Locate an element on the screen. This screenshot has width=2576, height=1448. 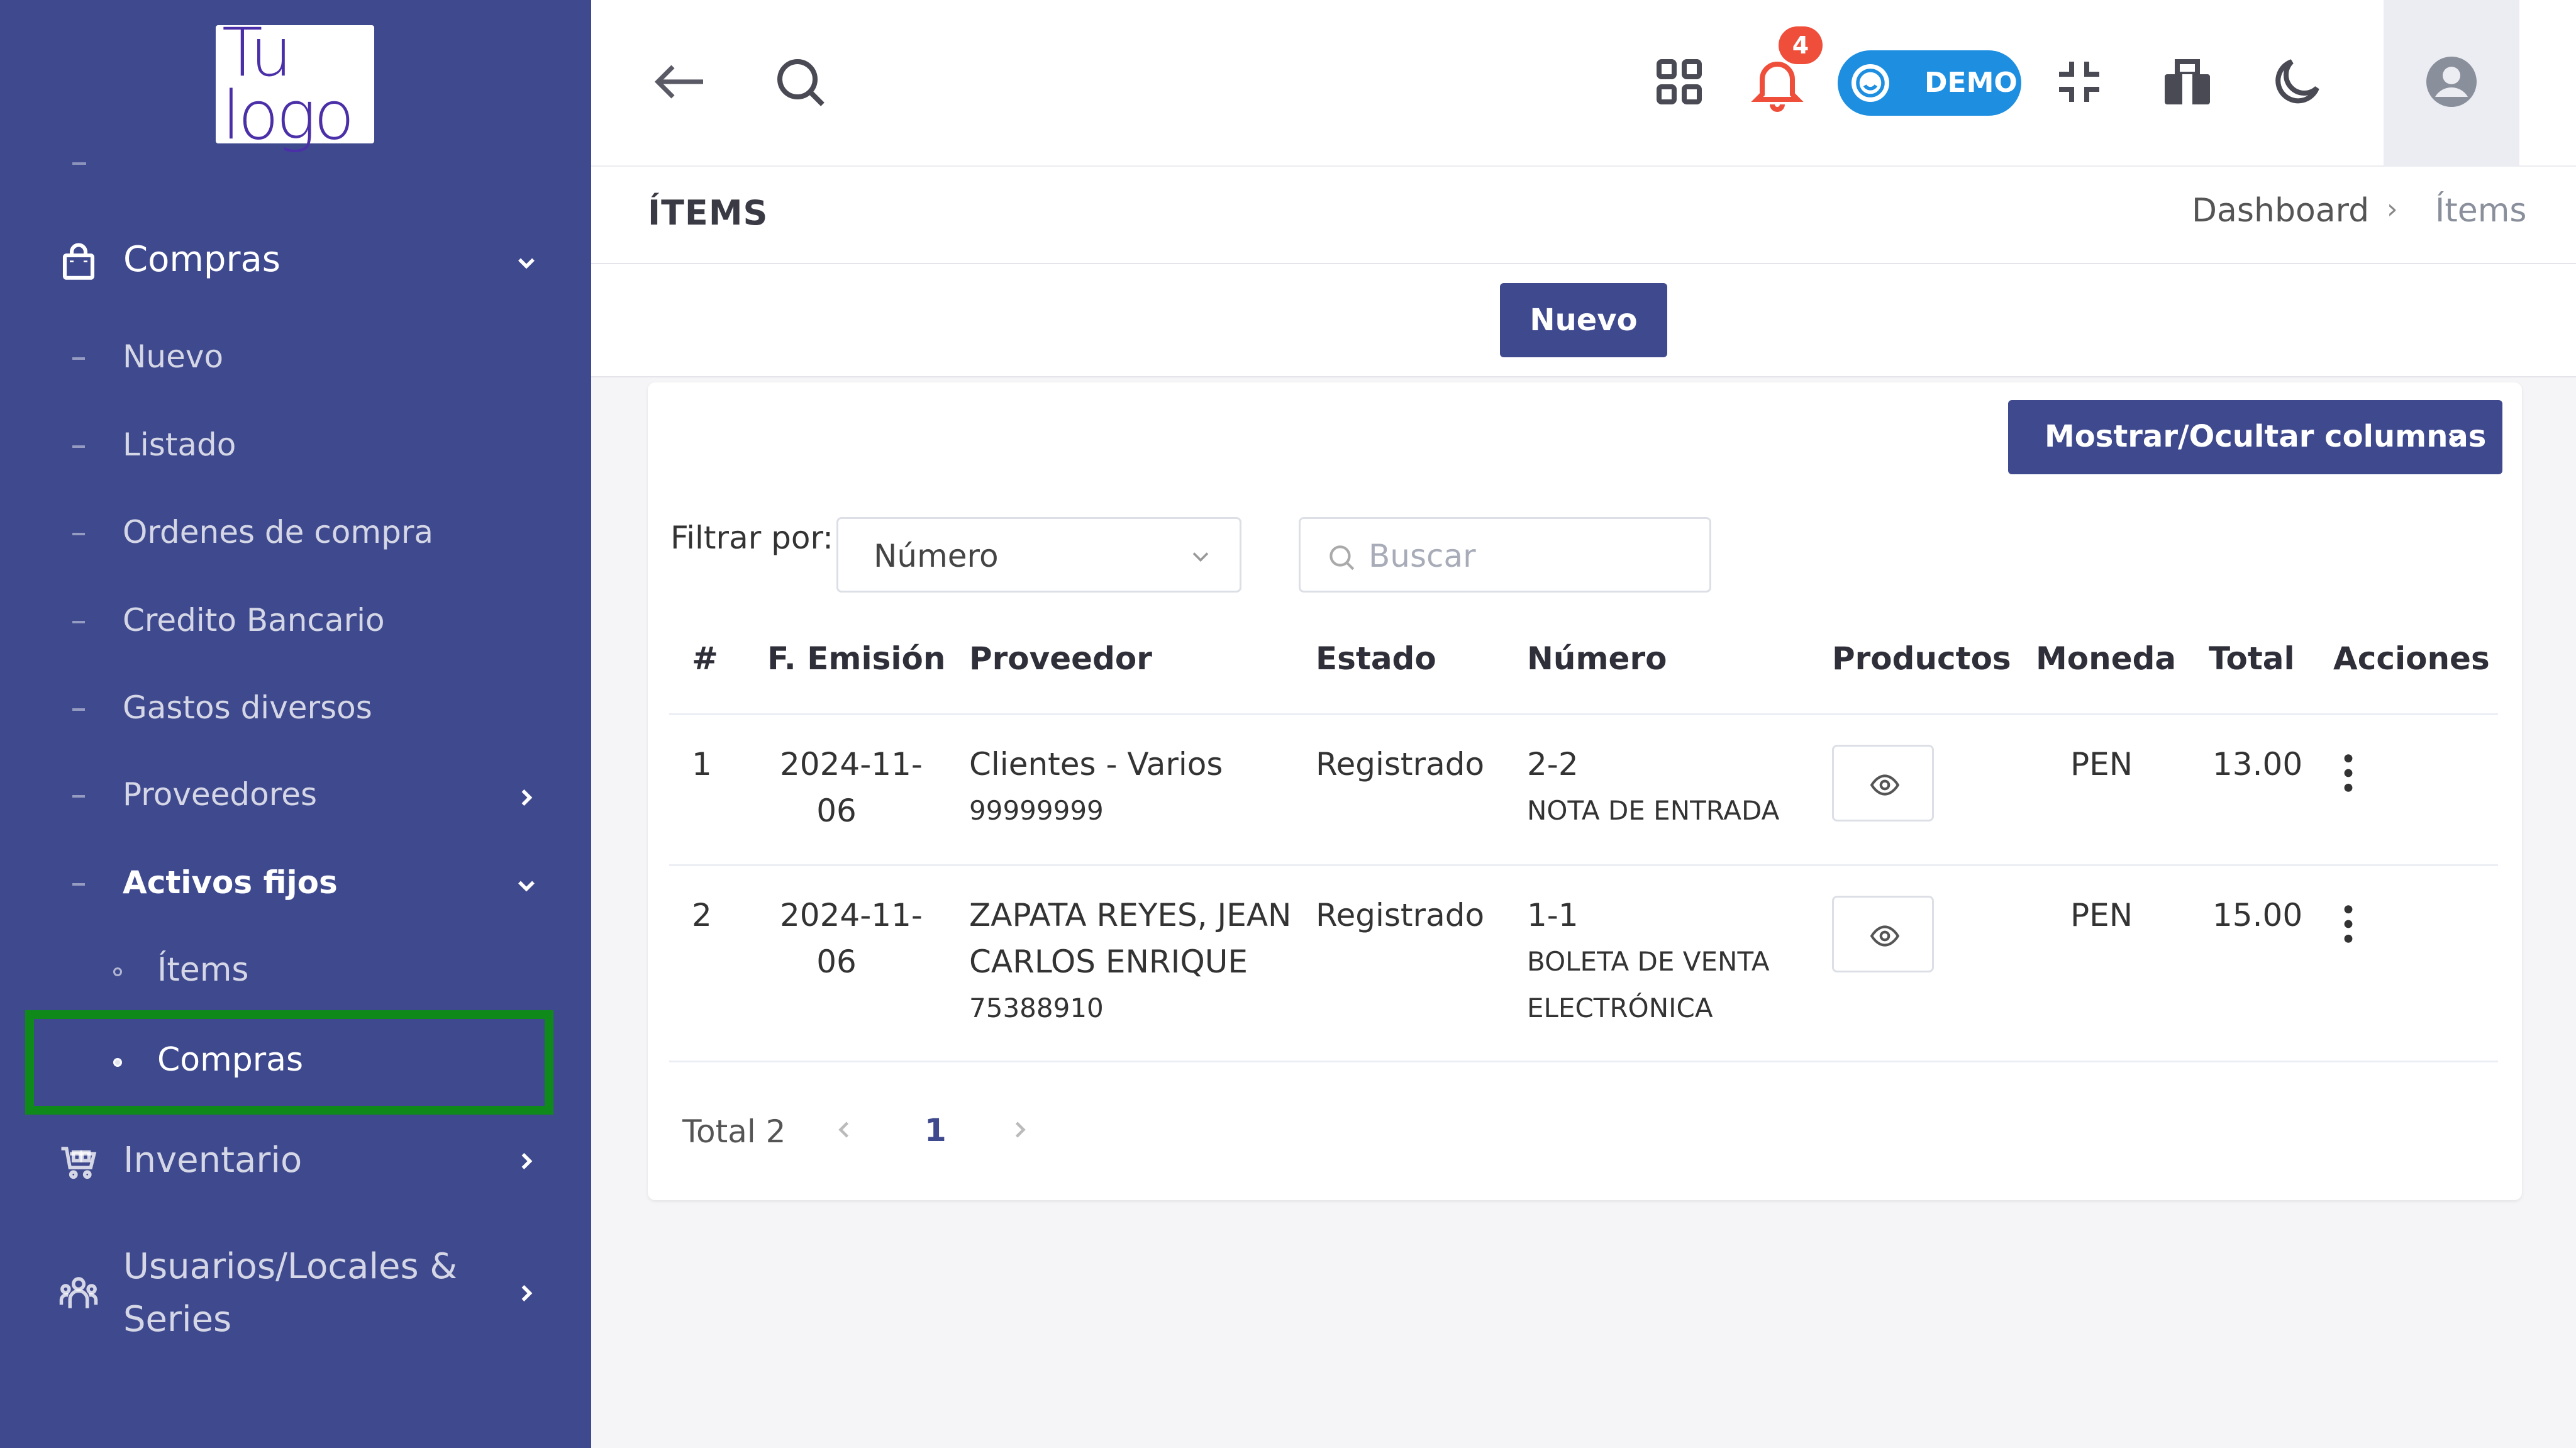
row-number: 2-2 NOTA DE ENTRADA is located at coordinates (1653, 787).